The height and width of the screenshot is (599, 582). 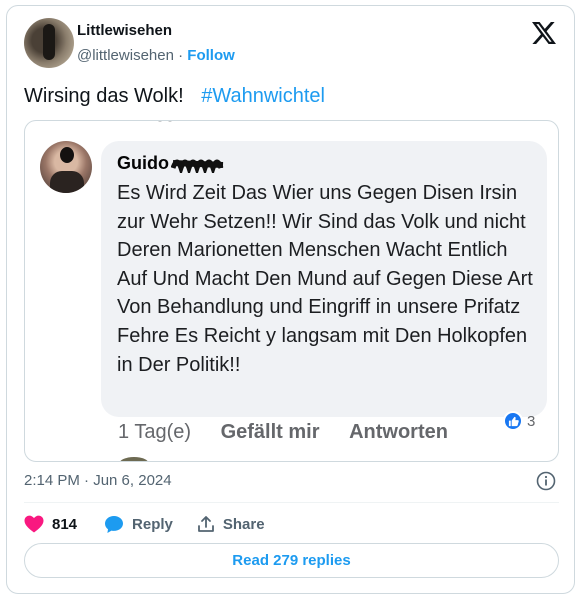 What do you see at coordinates (124, 30) in the screenshot?
I see `author-name: Littlewisehen` at bounding box center [124, 30].